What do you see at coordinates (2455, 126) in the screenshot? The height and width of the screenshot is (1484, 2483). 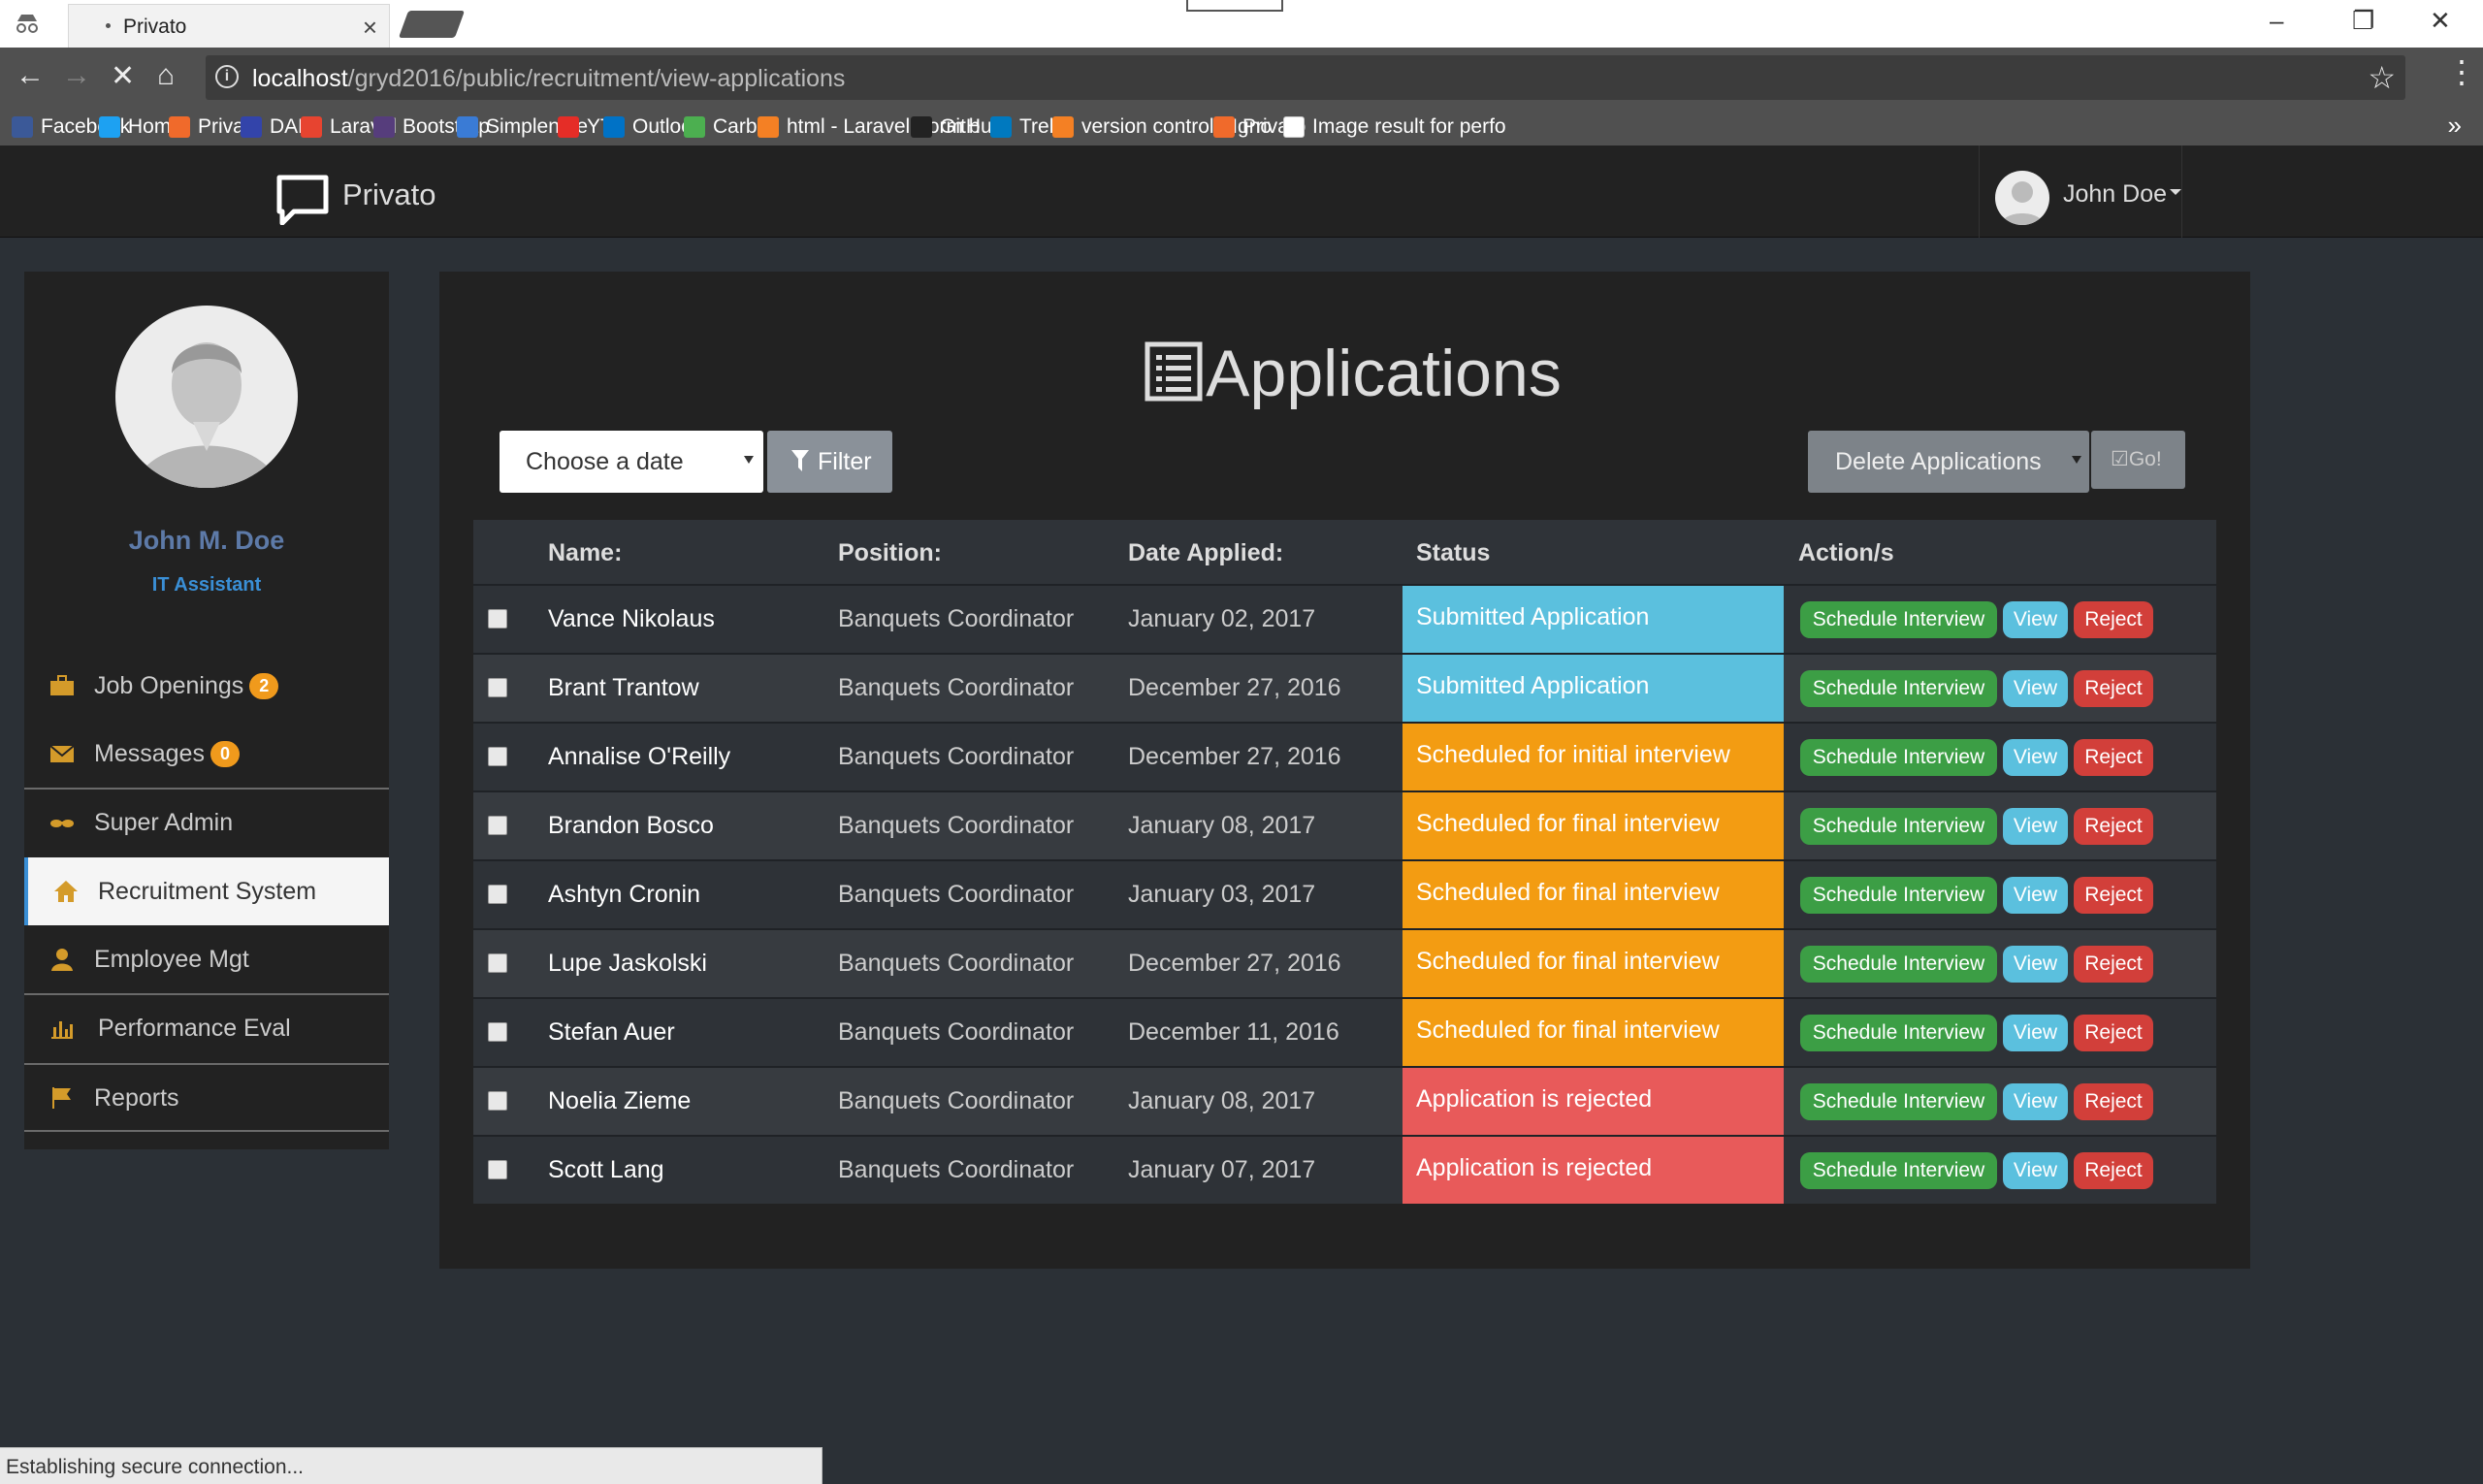 I see `bookmarks-overflow-icon: »` at bounding box center [2455, 126].